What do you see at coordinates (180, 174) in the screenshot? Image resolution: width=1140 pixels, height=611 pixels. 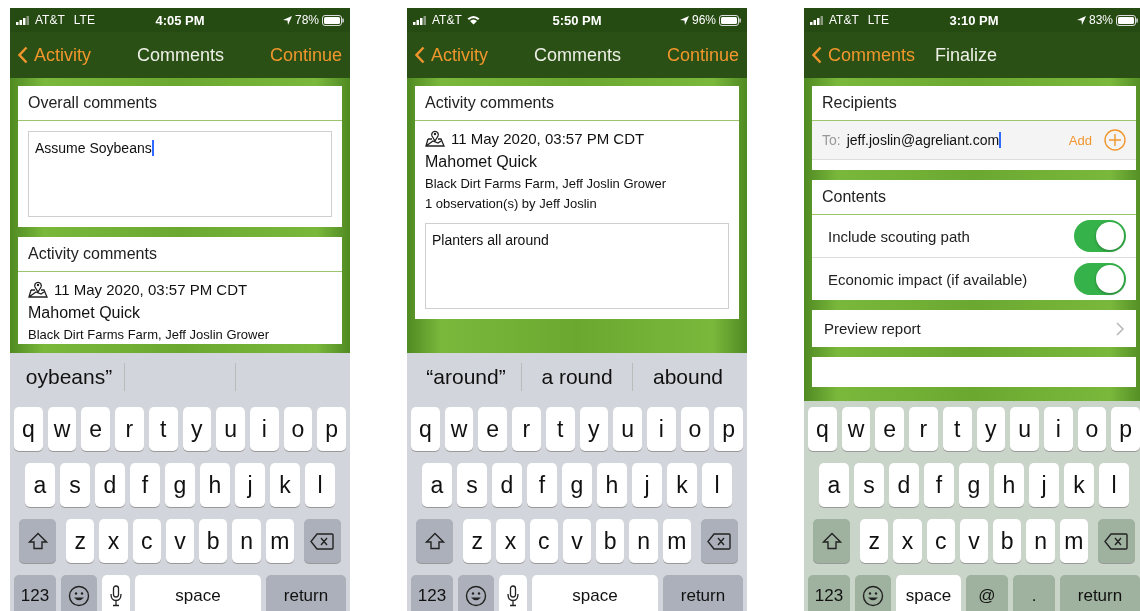 I see `comment-field: Assume Soybeans` at bounding box center [180, 174].